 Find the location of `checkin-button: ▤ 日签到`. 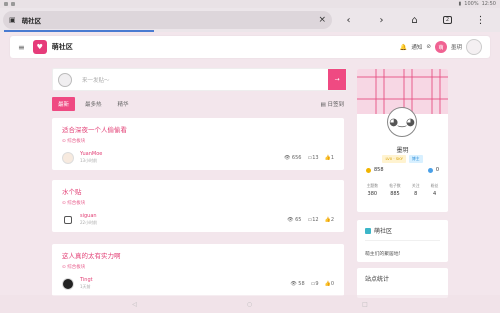

checkin-button: ▤ 日签到 is located at coordinates (332, 104).